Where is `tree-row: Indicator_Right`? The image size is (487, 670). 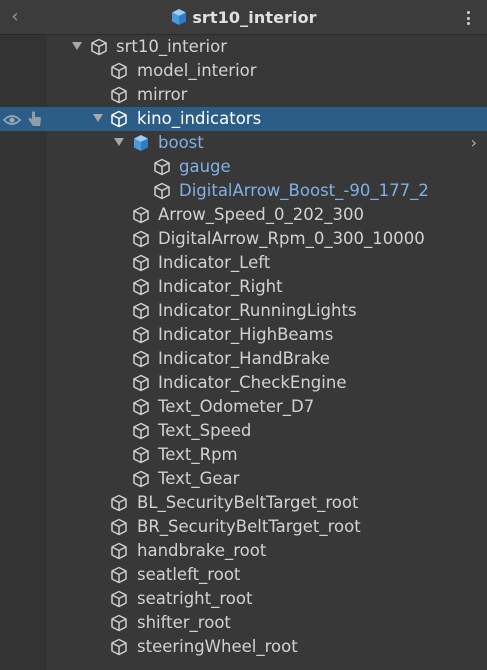 tree-row: Indicator_Right is located at coordinates (243, 287).